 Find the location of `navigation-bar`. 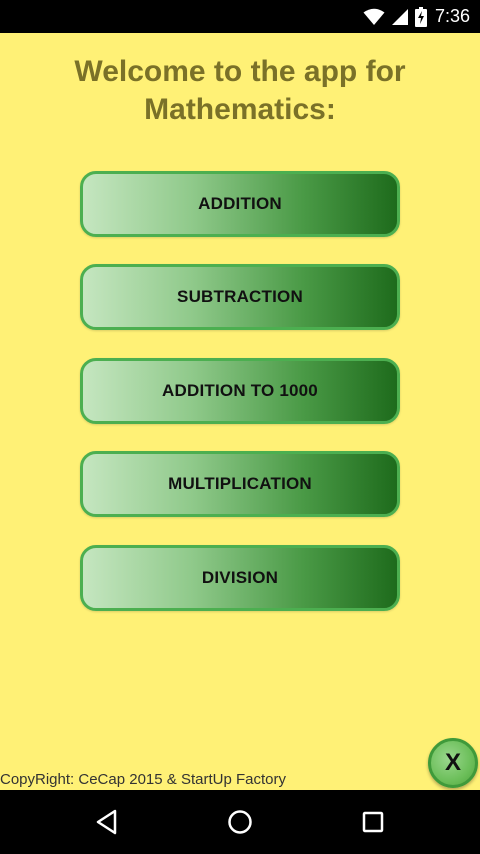

navigation-bar is located at coordinates (240, 822).